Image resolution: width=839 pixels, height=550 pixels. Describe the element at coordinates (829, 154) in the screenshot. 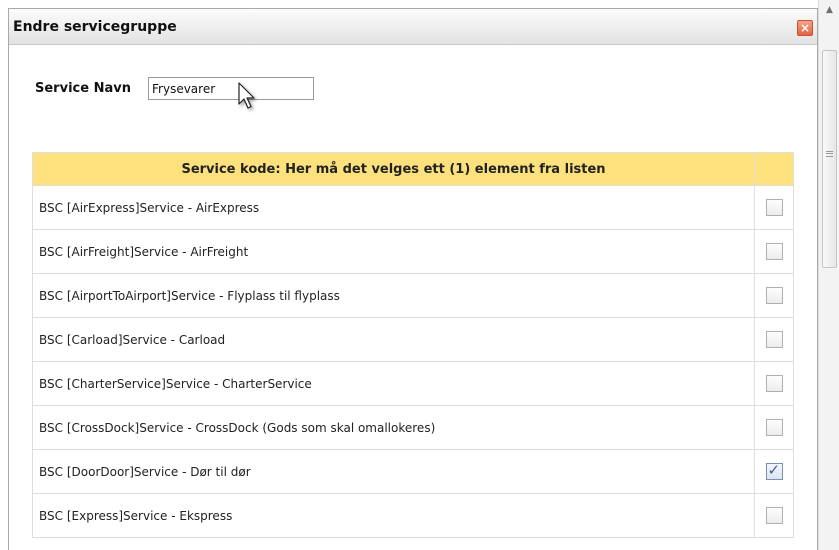

I see `grip-icon` at that location.